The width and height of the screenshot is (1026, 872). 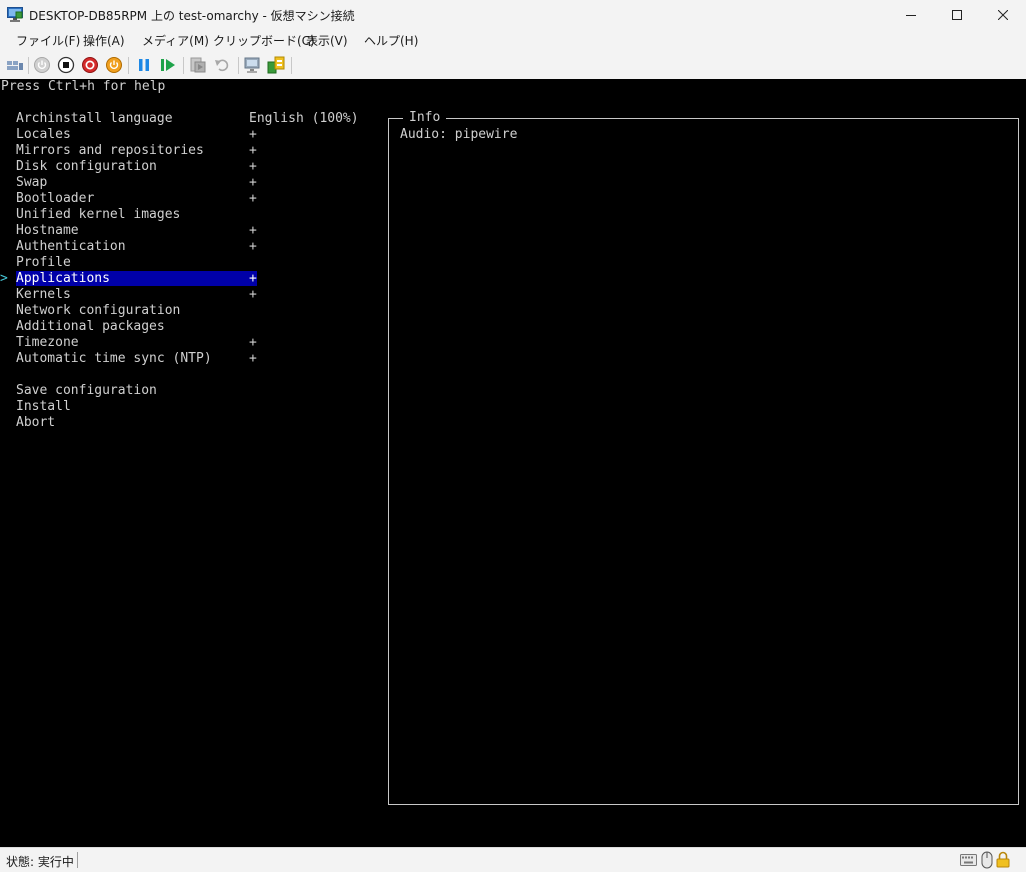 What do you see at coordinates (114, 65) in the screenshot?
I see `save-icon` at bounding box center [114, 65].